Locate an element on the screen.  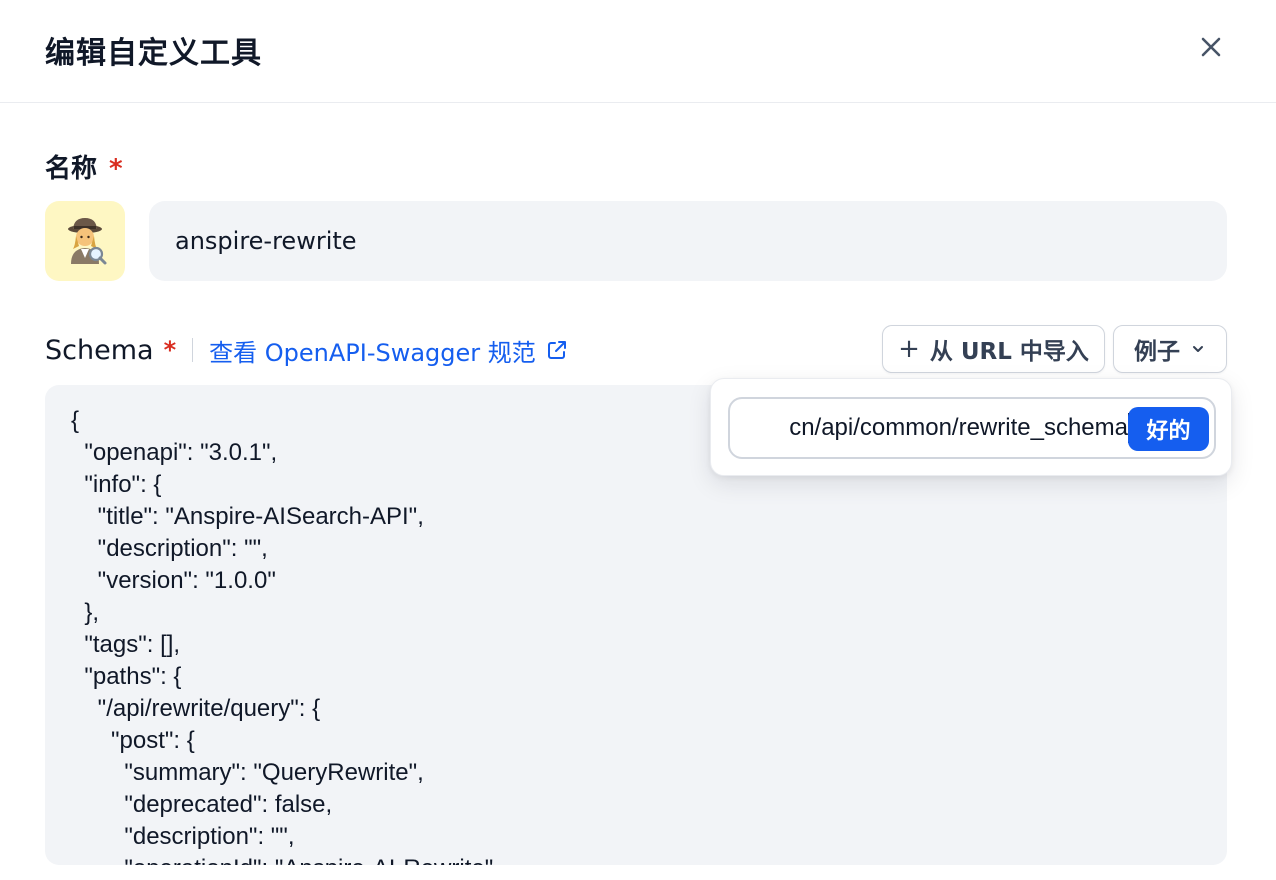
url-input-value: cn/api/common/rewrite_schema is located at coordinates (936, 428).